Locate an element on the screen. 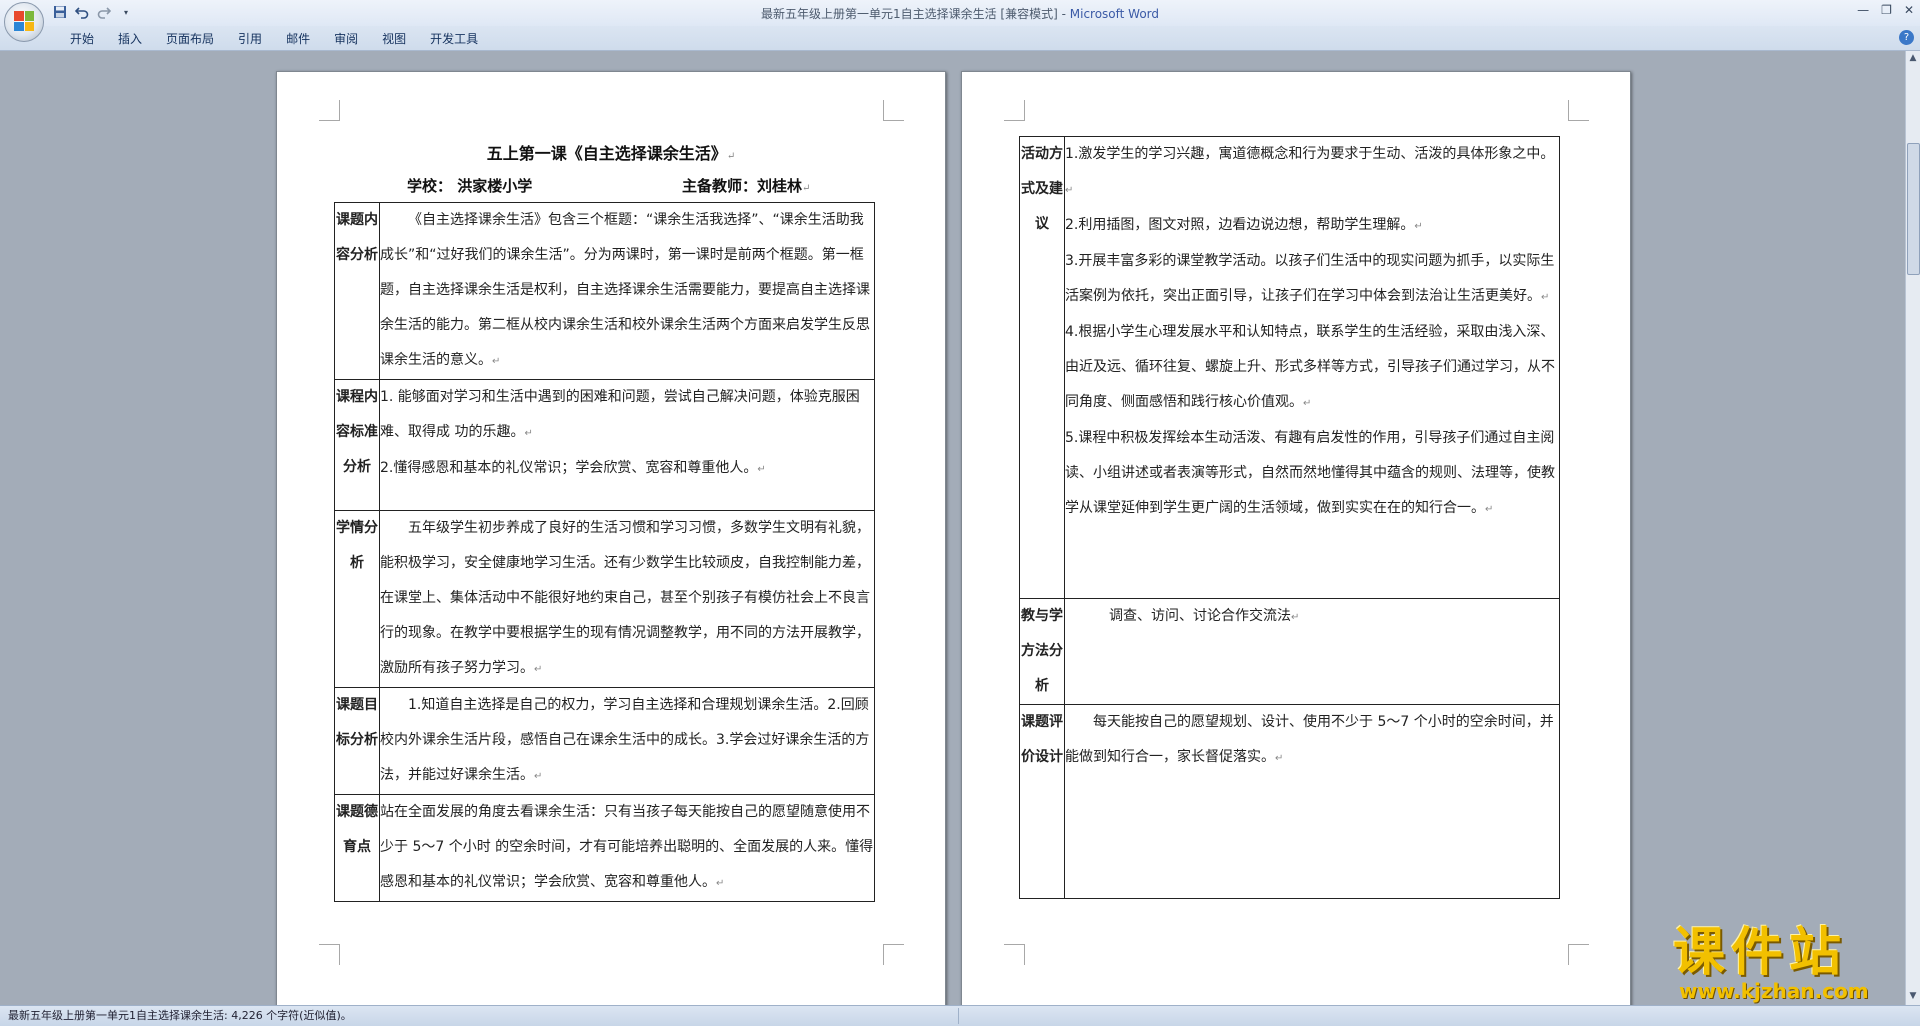 The image size is (1920, 1026). window-controls: — ❐ ✕ is located at coordinates (1885, 10).